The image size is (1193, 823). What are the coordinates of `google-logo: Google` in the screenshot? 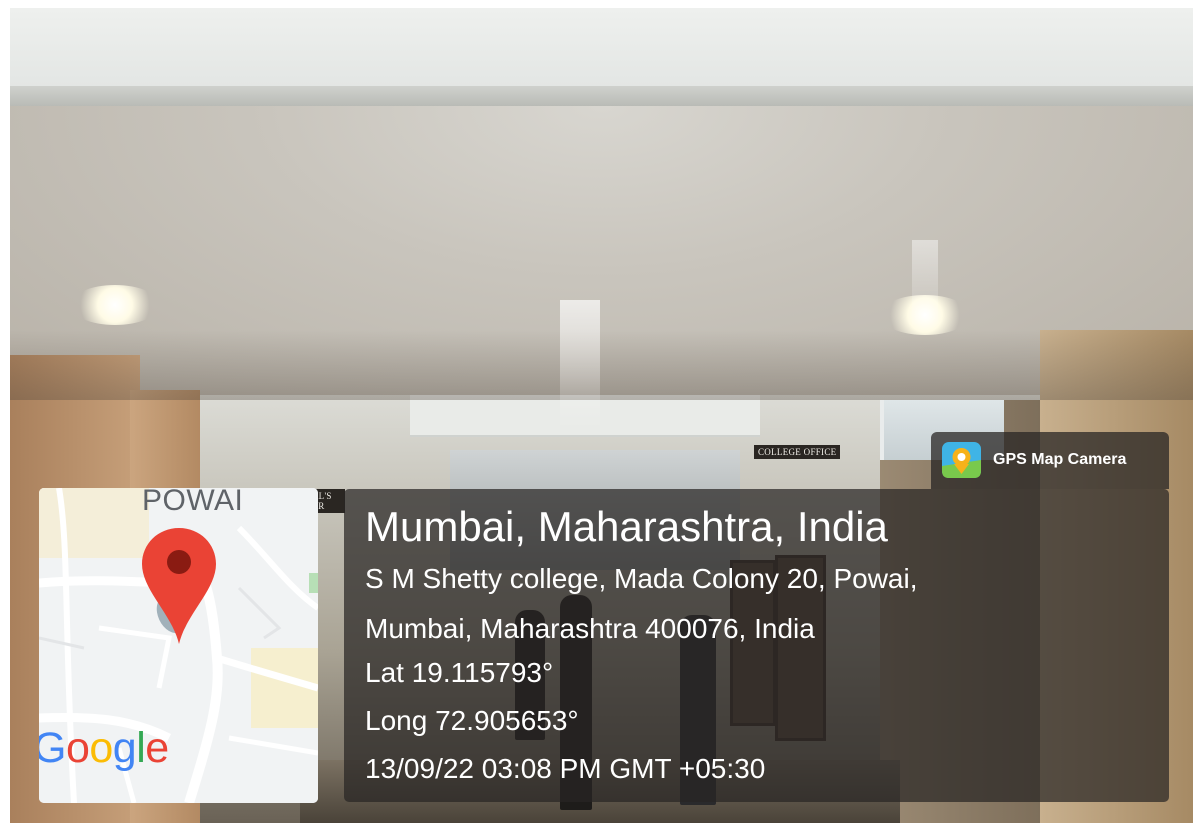 It's located at (104, 748).